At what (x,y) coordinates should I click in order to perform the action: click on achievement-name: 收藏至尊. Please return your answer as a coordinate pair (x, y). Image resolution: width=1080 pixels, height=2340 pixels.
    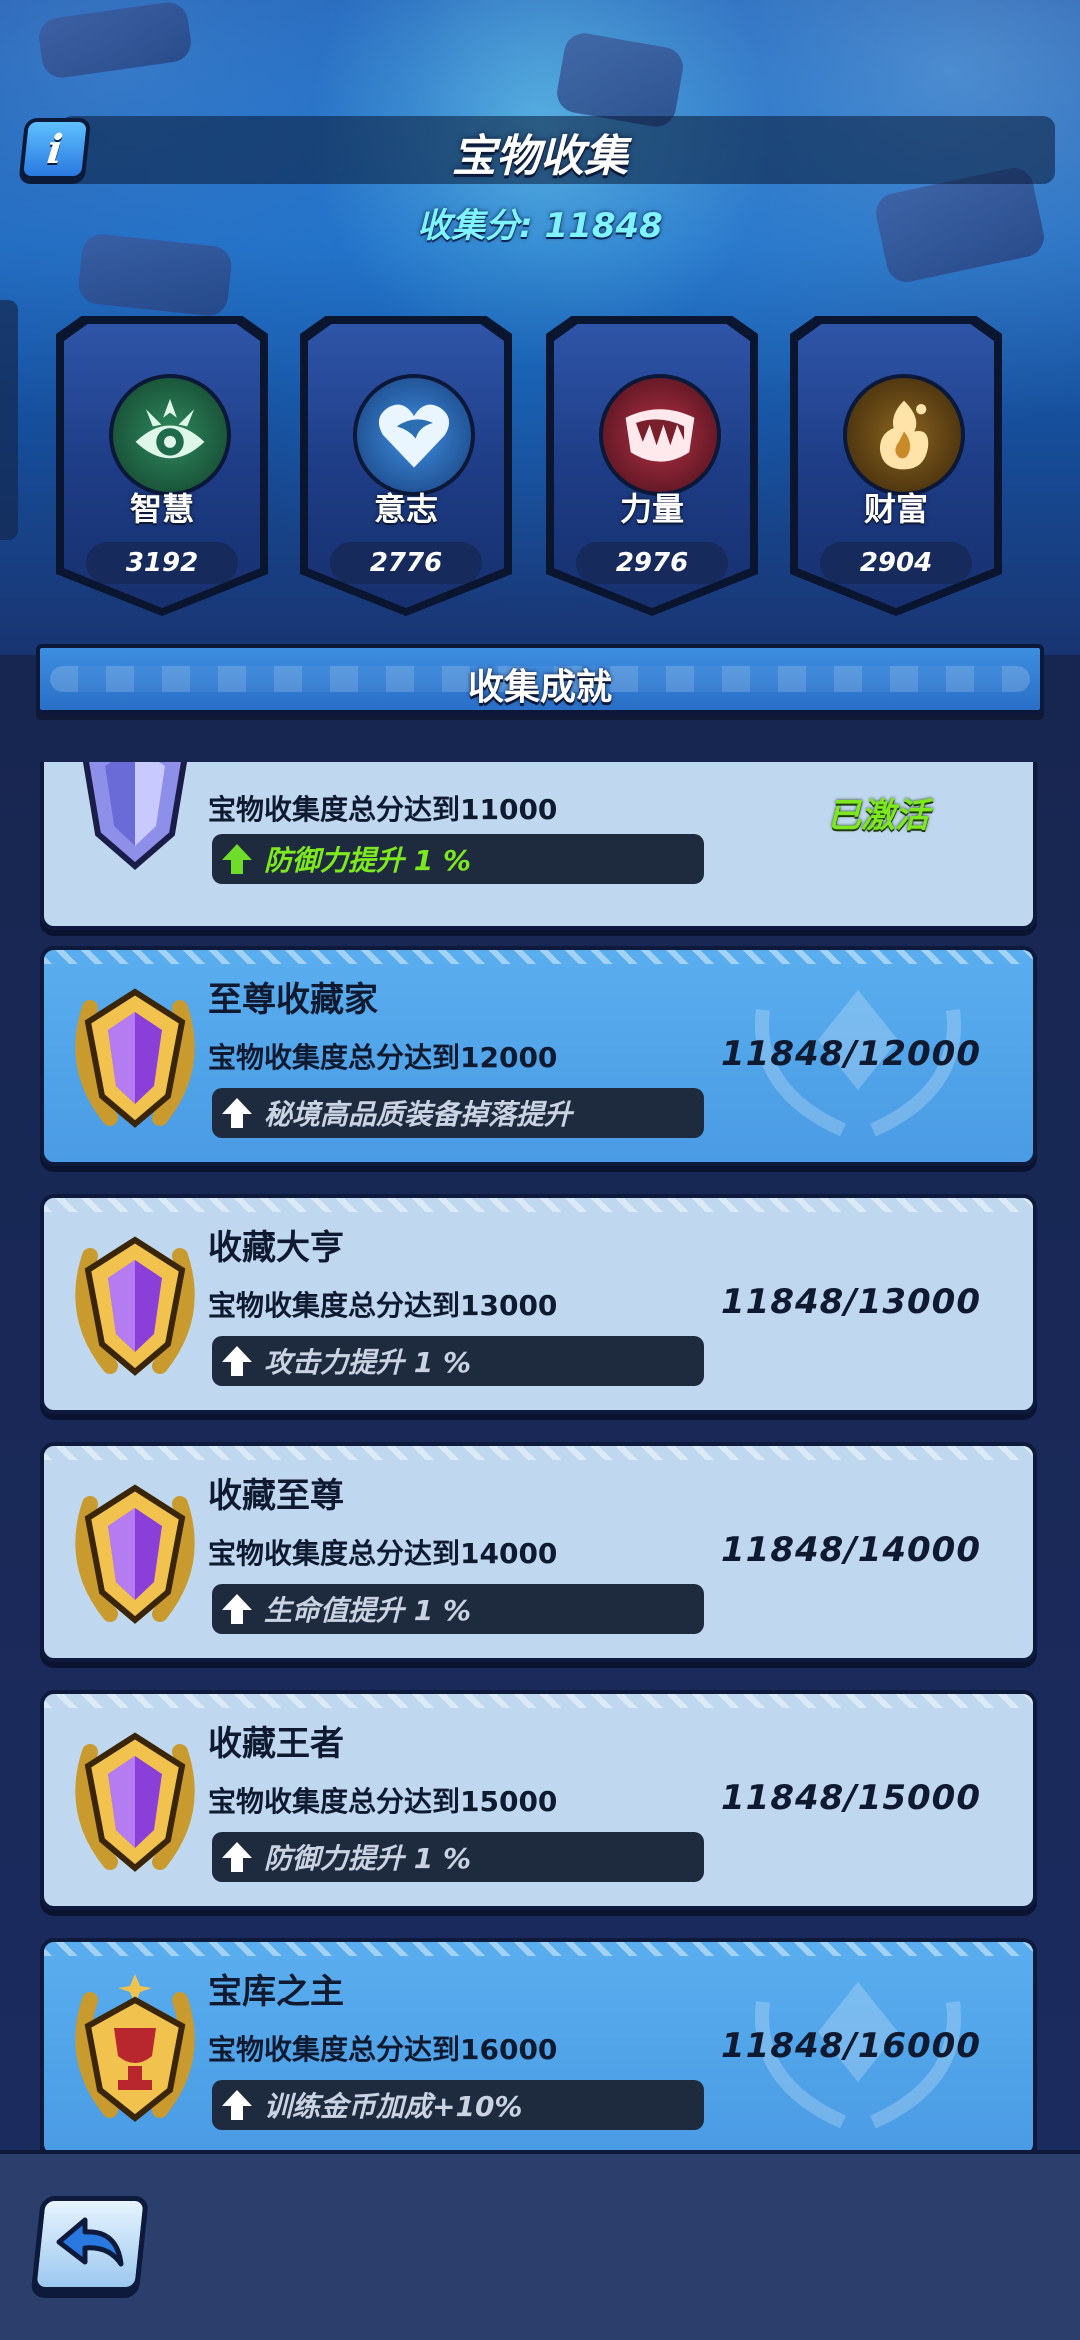
    Looking at the image, I should click on (276, 1496).